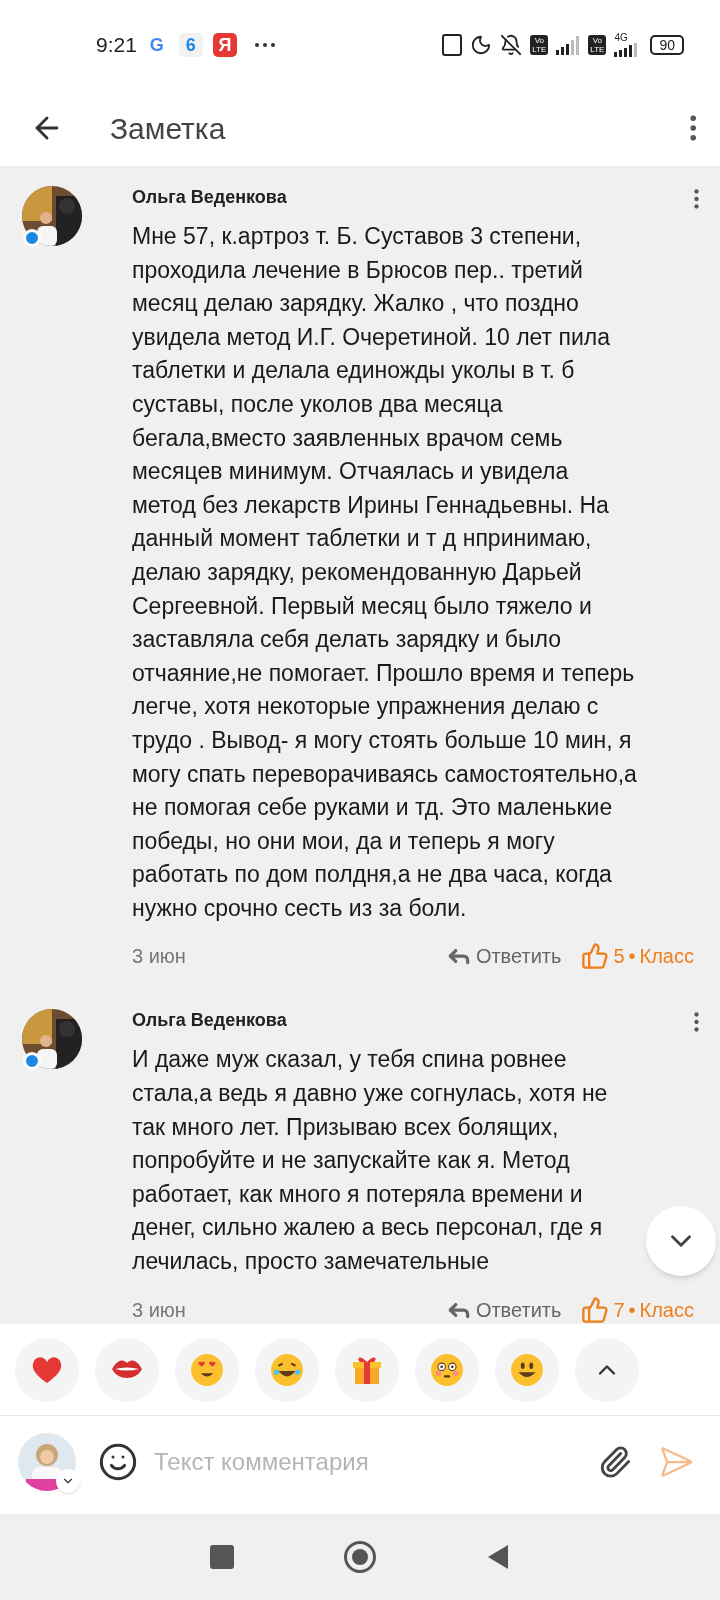 The height and width of the screenshot is (1600, 720). Describe the element at coordinates (621, 38) in the screenshot. I see `network-type: 4G` at that location.